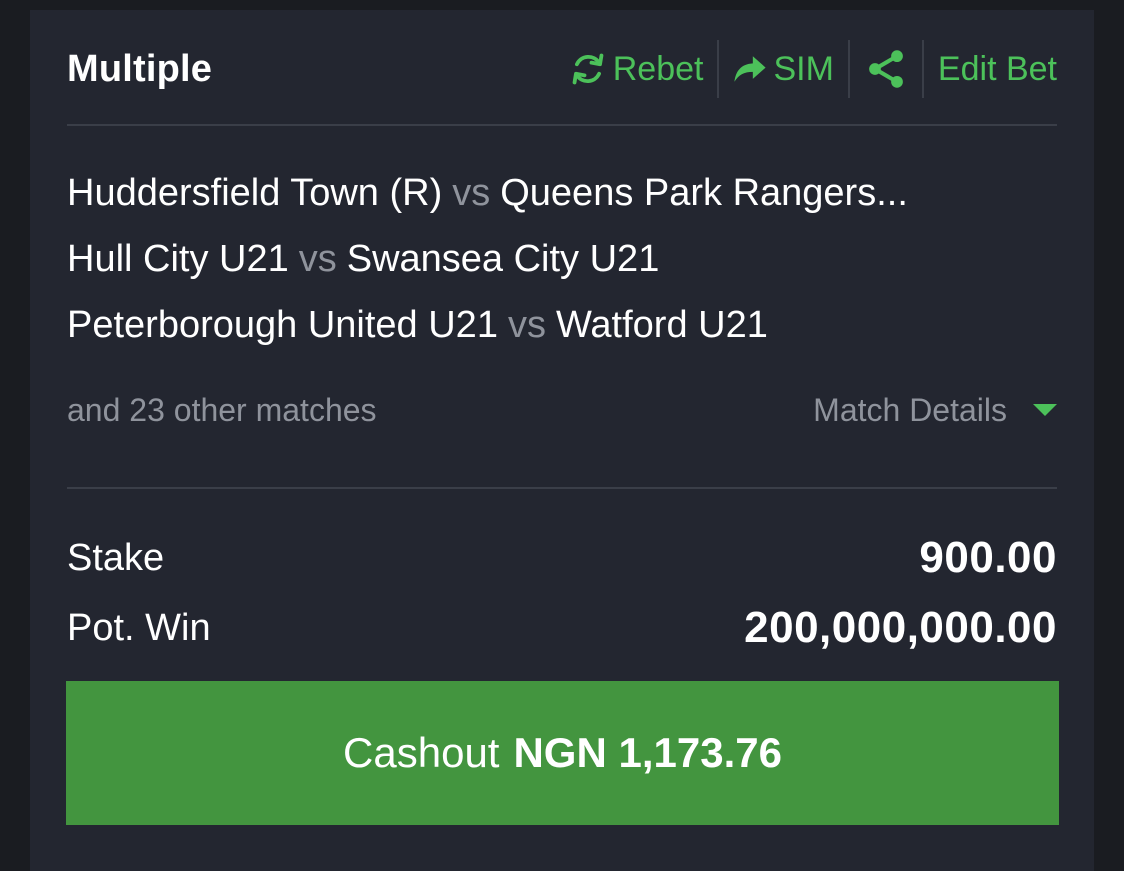 The image size is (1124, 871). What do you see at coordinates (750, 69) in the screenshot?
I see `share-arrow-icon` at bounding box center [750, 69].